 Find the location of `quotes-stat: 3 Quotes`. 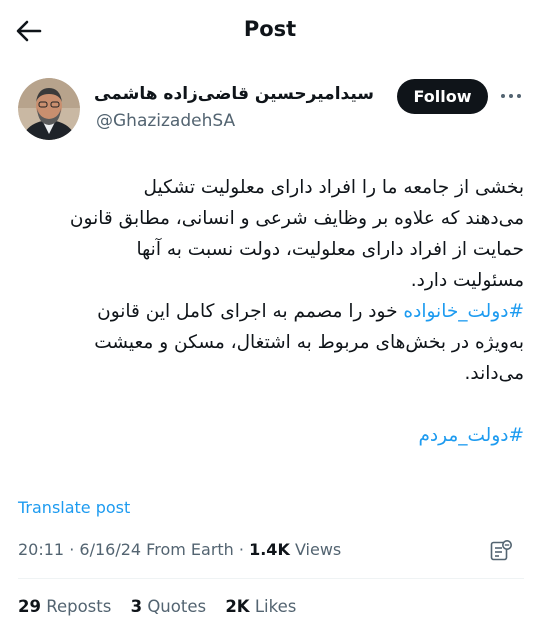

quotes-stat: 3 Quotes is located at coordinates (169, 606).